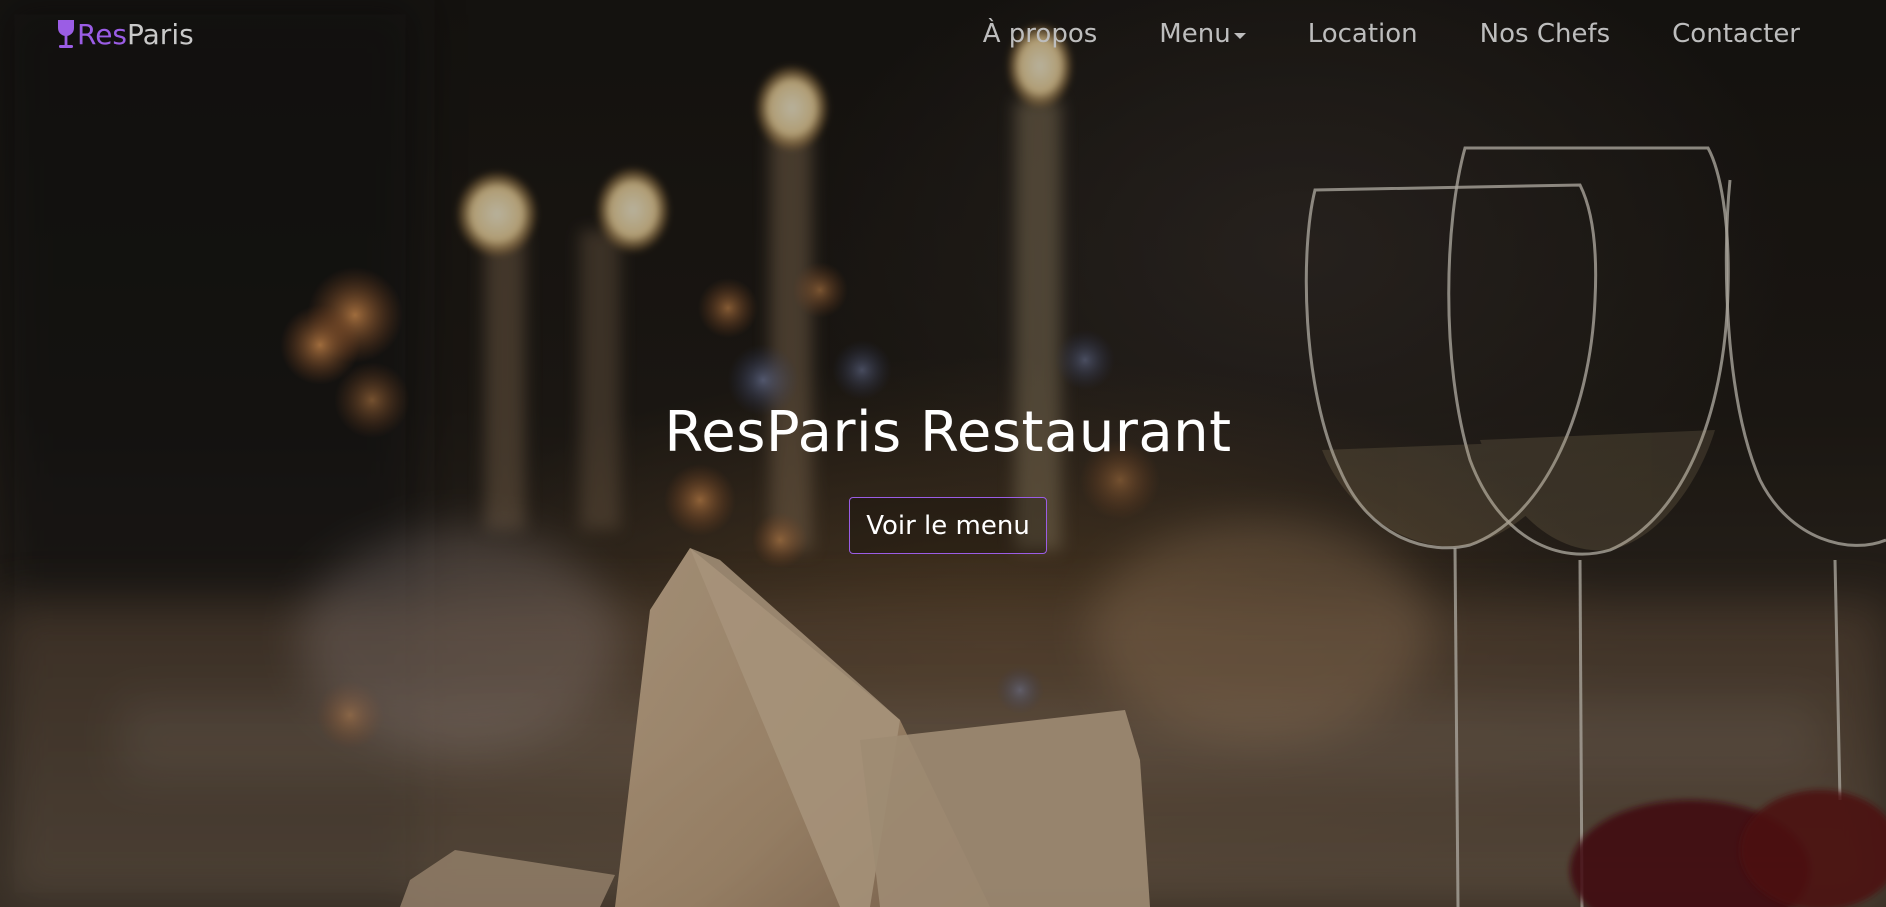 The width and height of the screenshot is (1886, 907). What do you see at coordinates (1195, 34) in the screenshot?
I see `nav-item-label: Menu` at bounding box center [1195, 34].